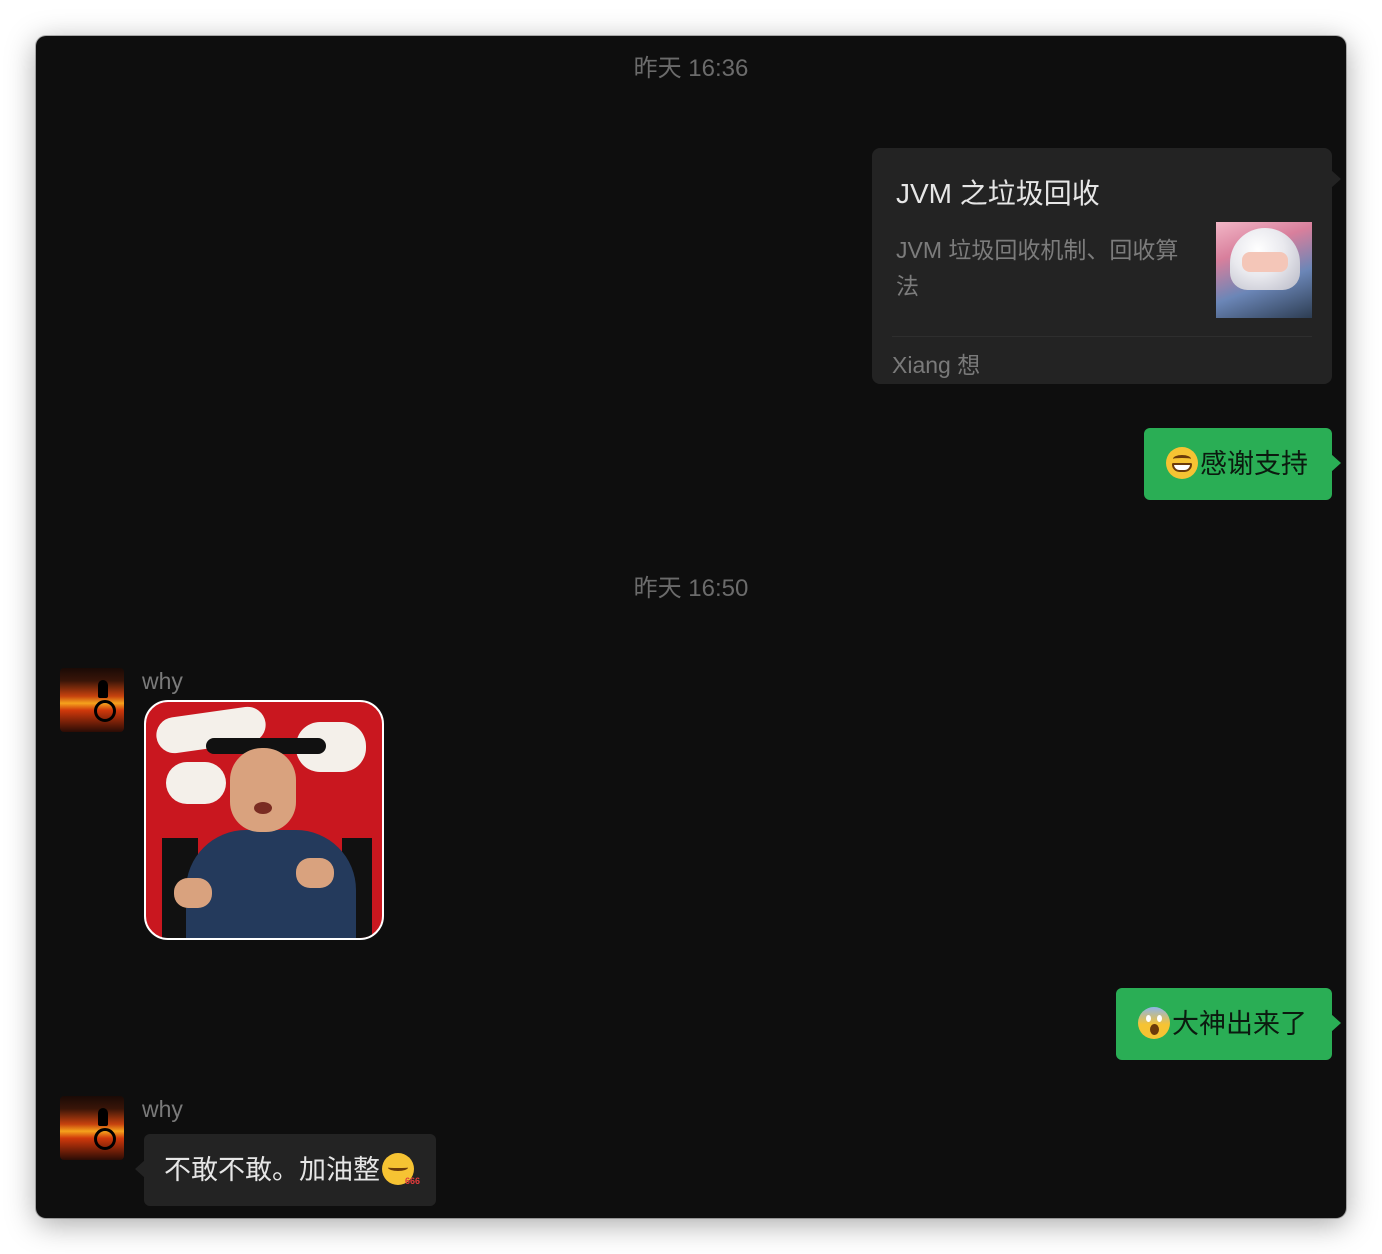 The width and height of the screenshot is (1382, 1254). I want to click on person-mouth, so click(263, 808).